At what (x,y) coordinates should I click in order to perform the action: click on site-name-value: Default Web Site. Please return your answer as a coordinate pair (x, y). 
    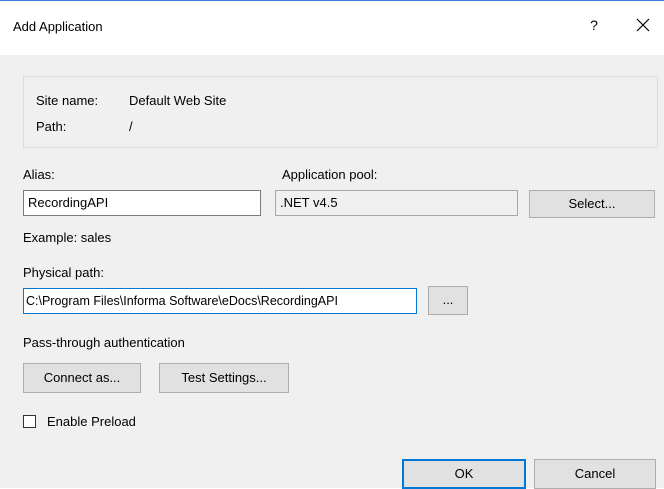
    Looking at the image, I should click on (178, 100).